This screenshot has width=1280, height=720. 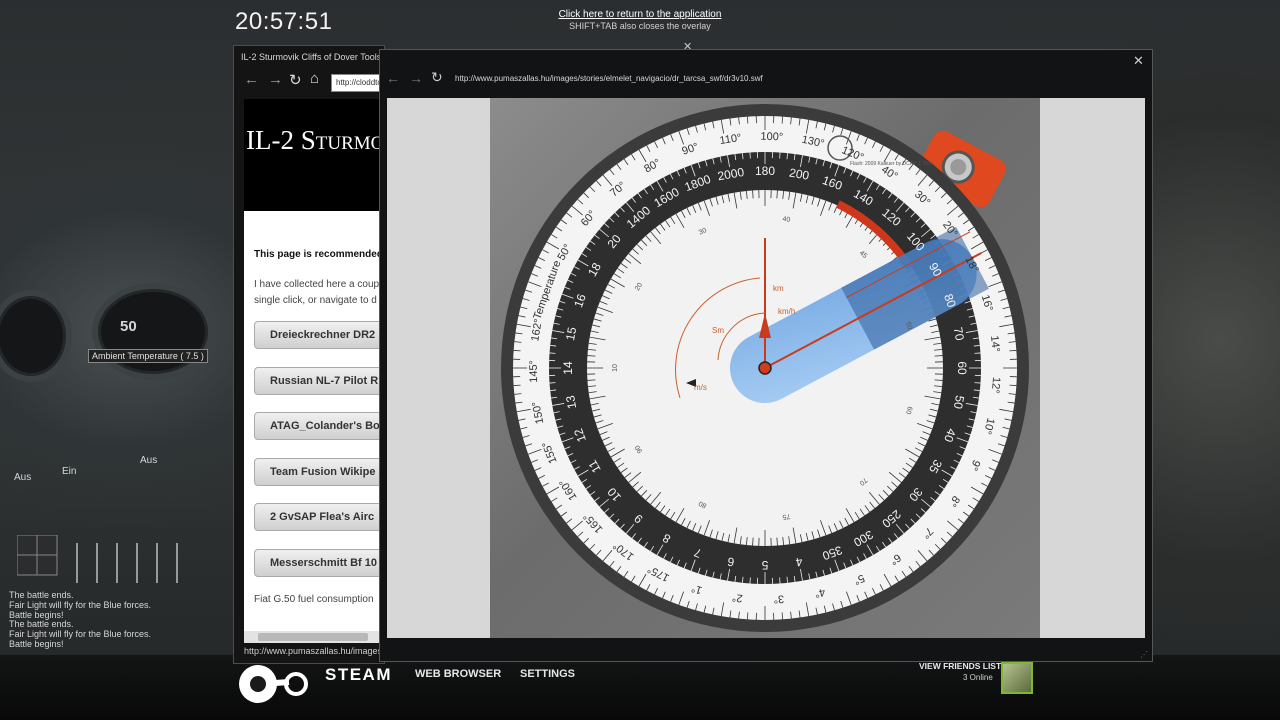 I want to click on nav-bar: ← → ↻ ⌂ http://cloddtools, so click(x=311, y=82).